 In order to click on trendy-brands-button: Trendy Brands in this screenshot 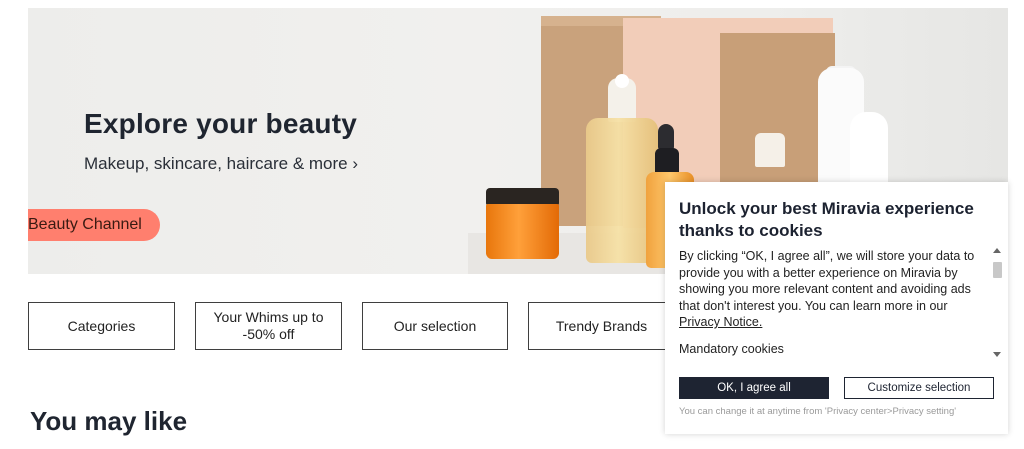, I will do `click(601, 326)`.